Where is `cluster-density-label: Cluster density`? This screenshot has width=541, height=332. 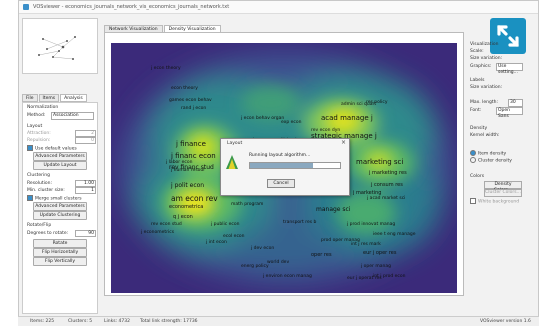
cluster-density-label: Cluster density is located at coordinates (495, 161).